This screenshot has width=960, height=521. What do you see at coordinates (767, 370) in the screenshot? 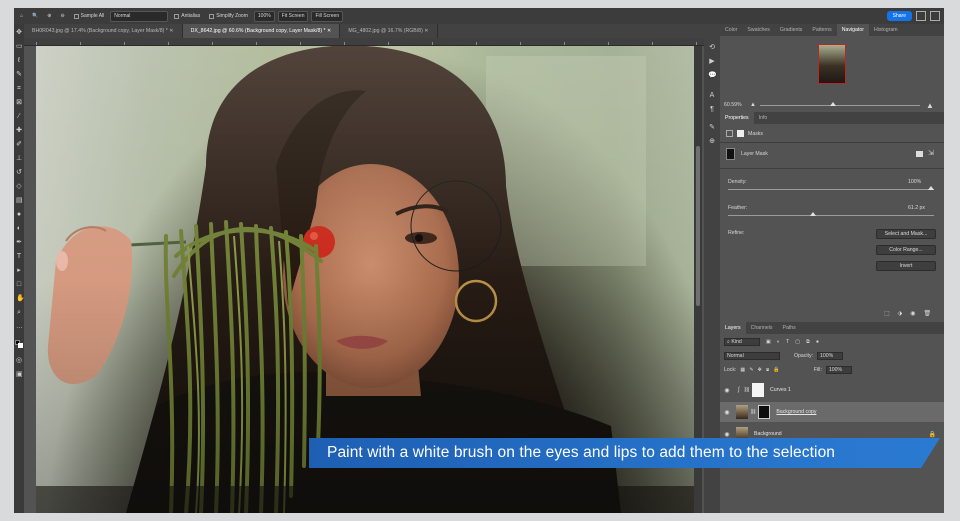
I see `lock-artboard-icon: ⧈` at bounding box center [767, 370].